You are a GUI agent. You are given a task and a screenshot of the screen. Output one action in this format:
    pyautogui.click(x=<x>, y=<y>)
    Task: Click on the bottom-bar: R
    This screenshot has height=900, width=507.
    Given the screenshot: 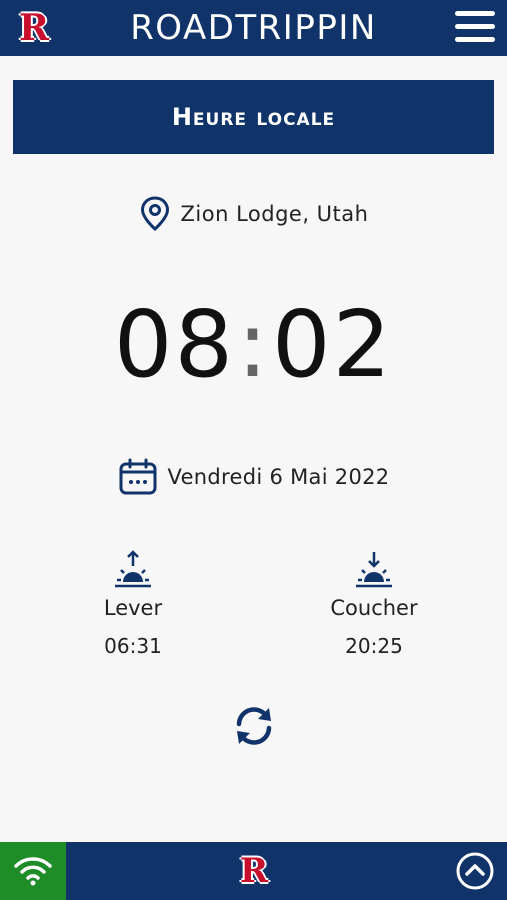 What is the action you would take?
    pyautogui.click(x=253, y=871)
    